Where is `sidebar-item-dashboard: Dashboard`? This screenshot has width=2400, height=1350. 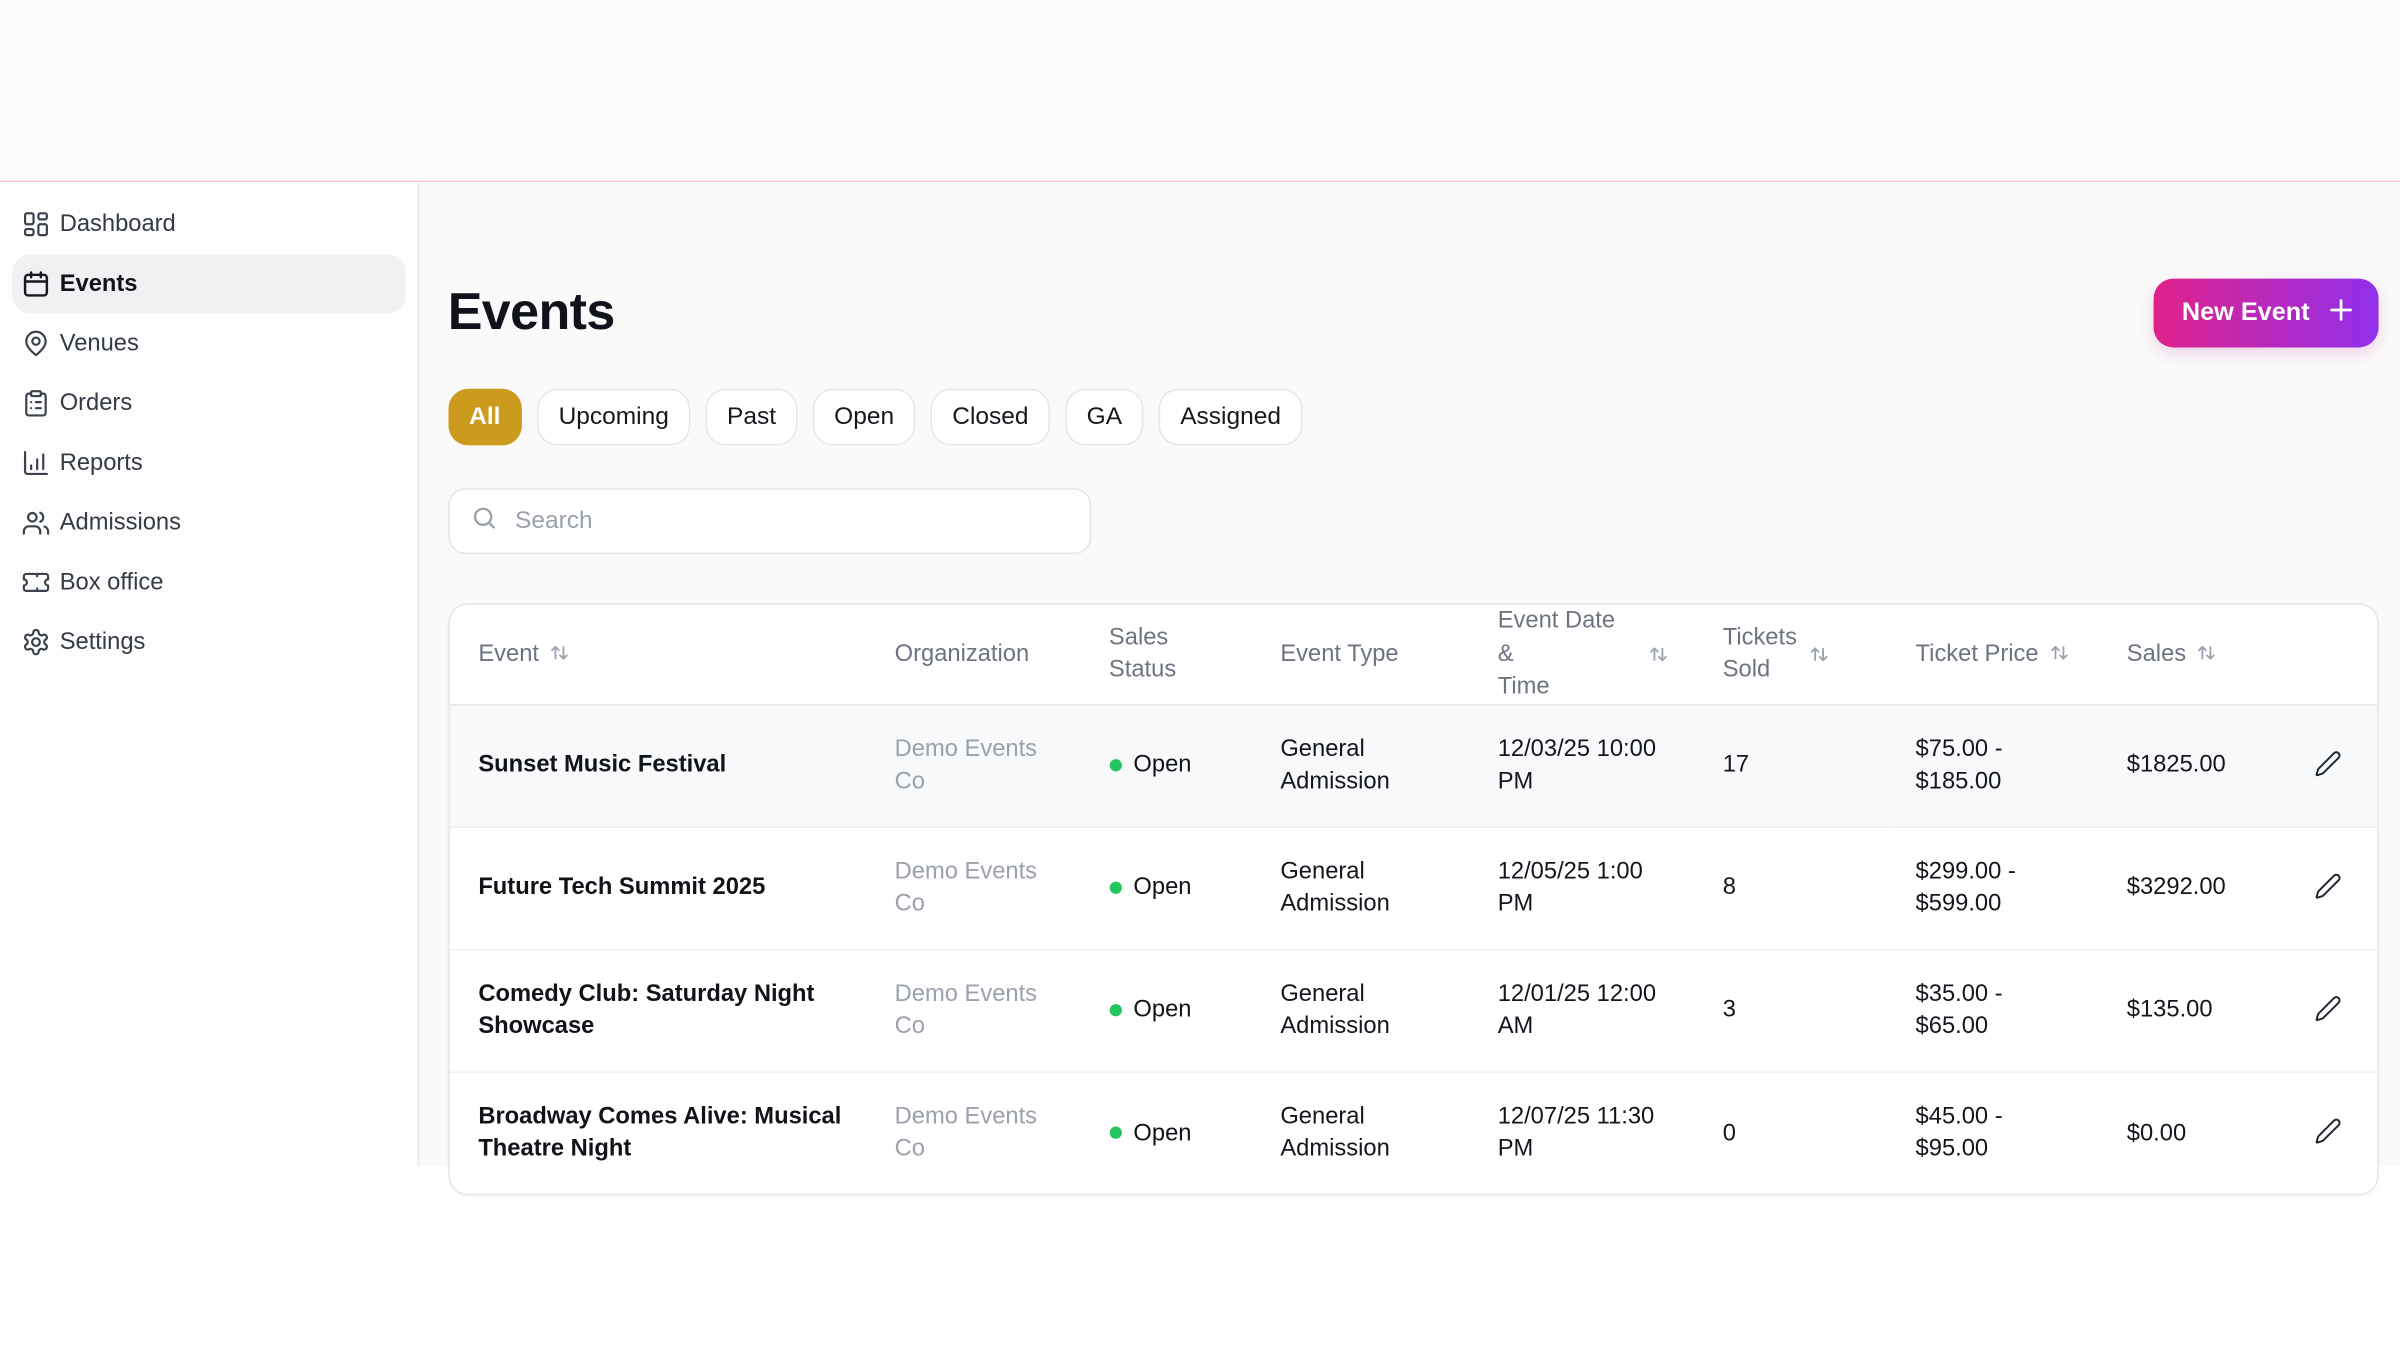
sidebar-item-dashboard: Dashboard is located at coordinates (208, 224).